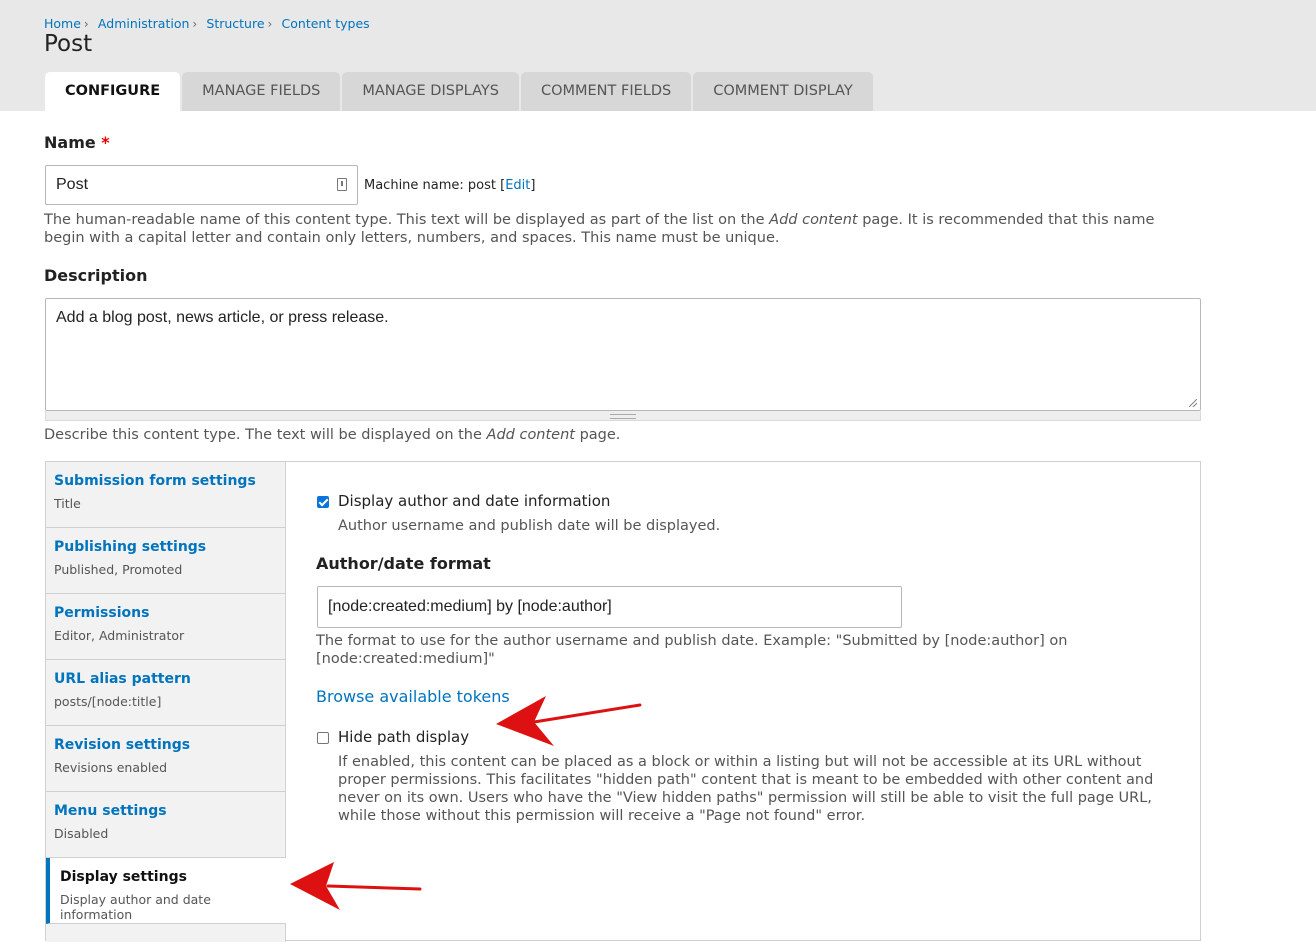  I want to click on display-author-checkbox, so click(323, 502).